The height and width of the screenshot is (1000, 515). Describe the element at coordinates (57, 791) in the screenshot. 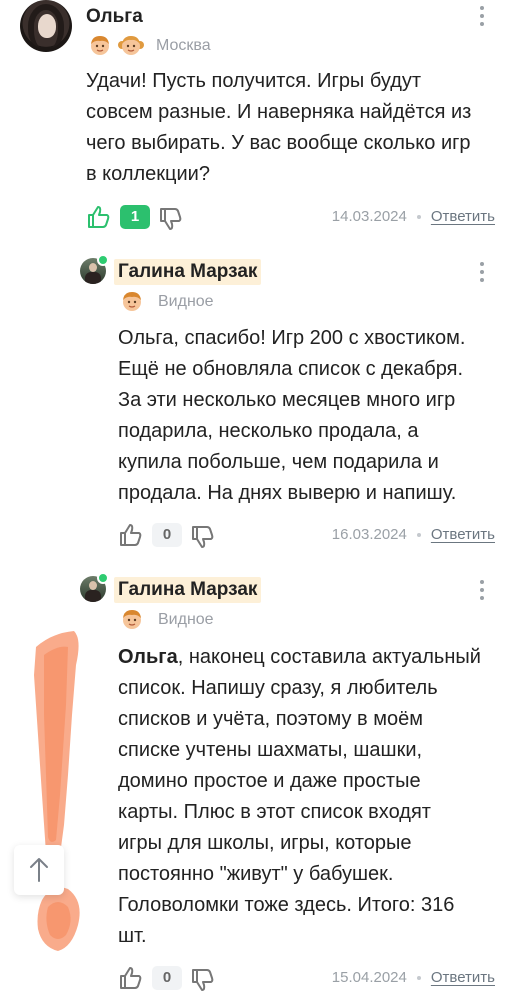

I see `exclamation-mark-annotation` at that location.